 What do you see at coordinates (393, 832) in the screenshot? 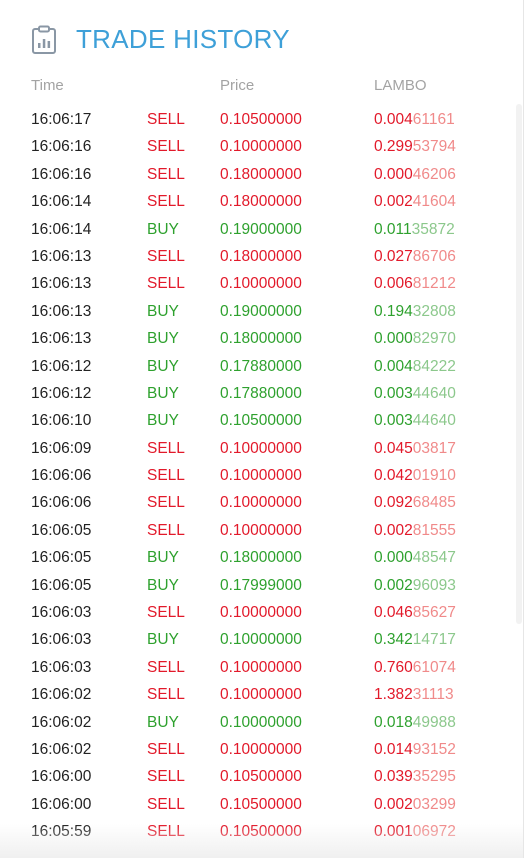
I see `trade-amount-main: 0.001` at bounding box center [393, 832].